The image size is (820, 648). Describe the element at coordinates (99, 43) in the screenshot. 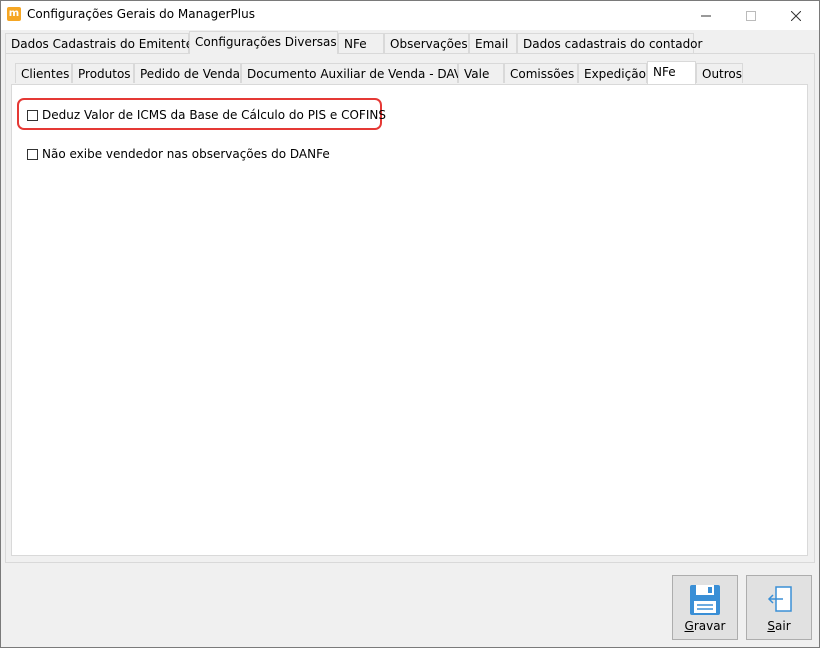

I see `tab-dados-cadastrais-emitente: Dados Cadastrais do Emitente` at that location.